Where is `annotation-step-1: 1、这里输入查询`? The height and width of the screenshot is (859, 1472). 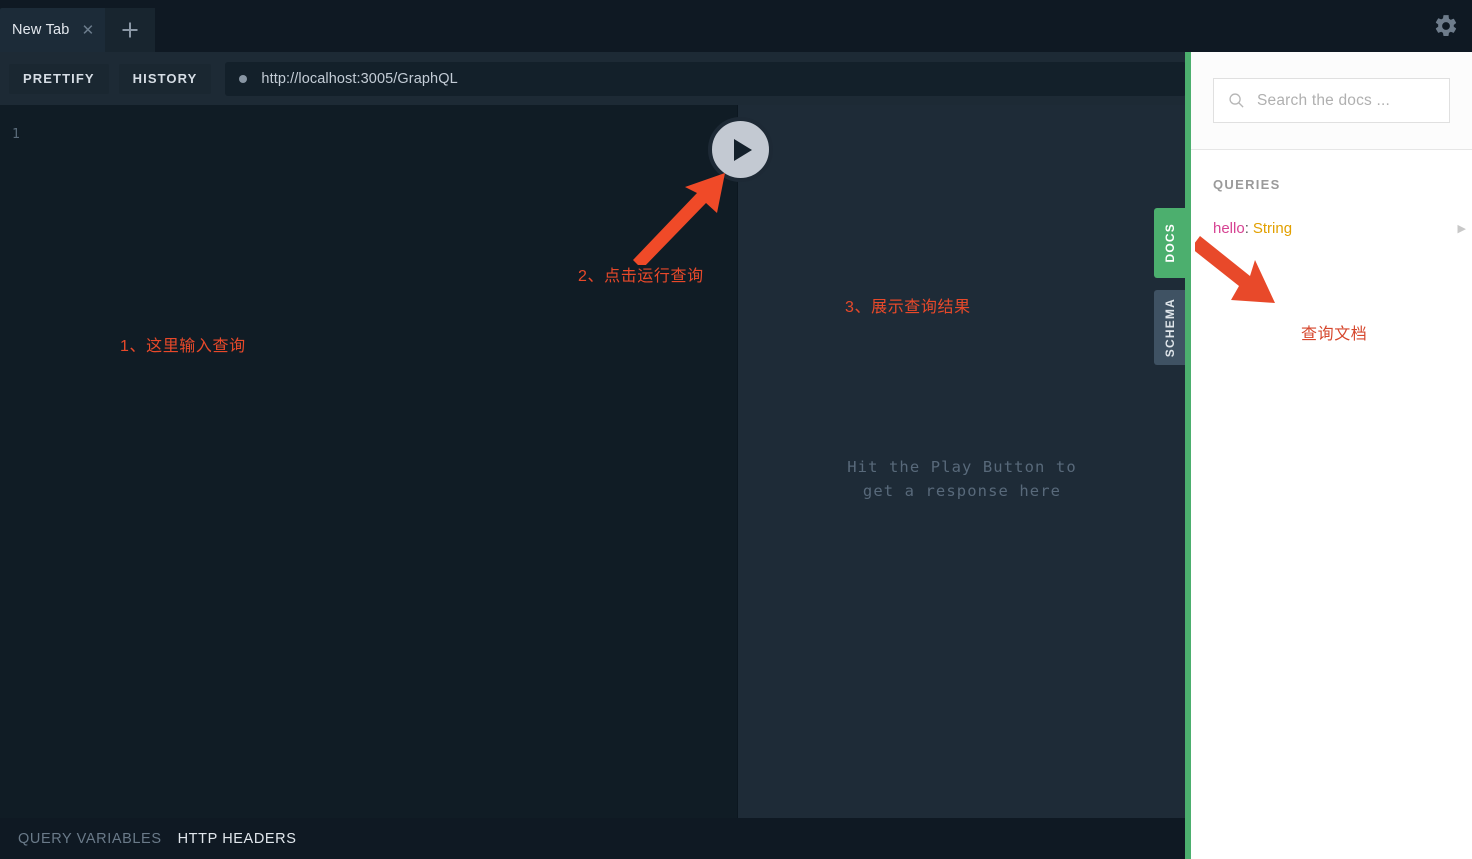
annotation-step-1: 1、这里输入查询 is located at coordinates (183, 346).